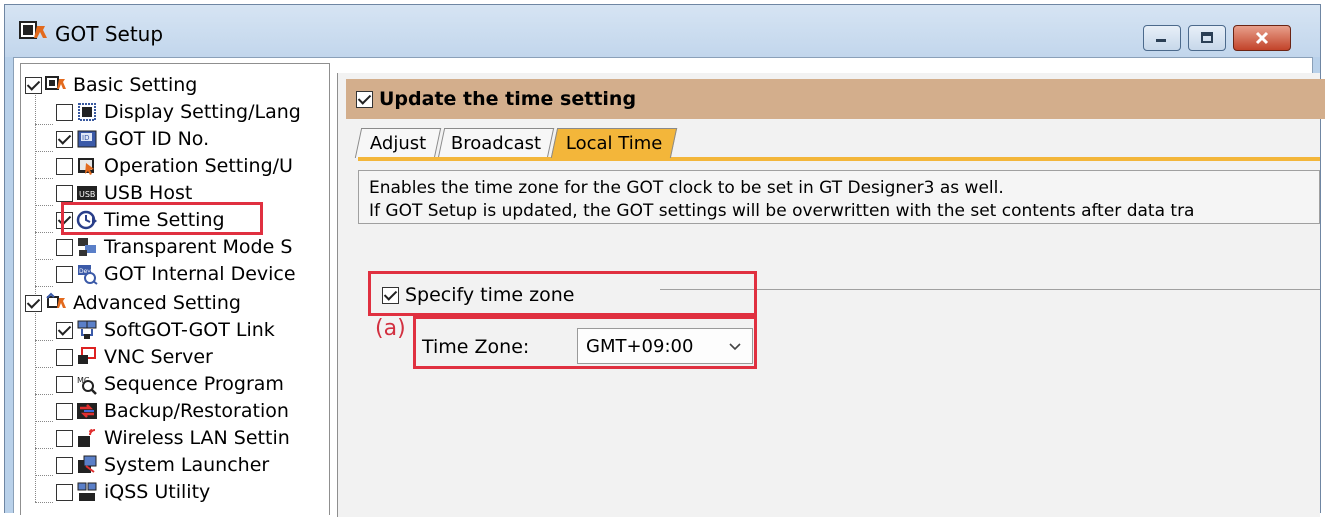  Describe the element at coordinates (196, 411) in the screenshot. I see `tree-item-label: Backup/Restoration` at that location.